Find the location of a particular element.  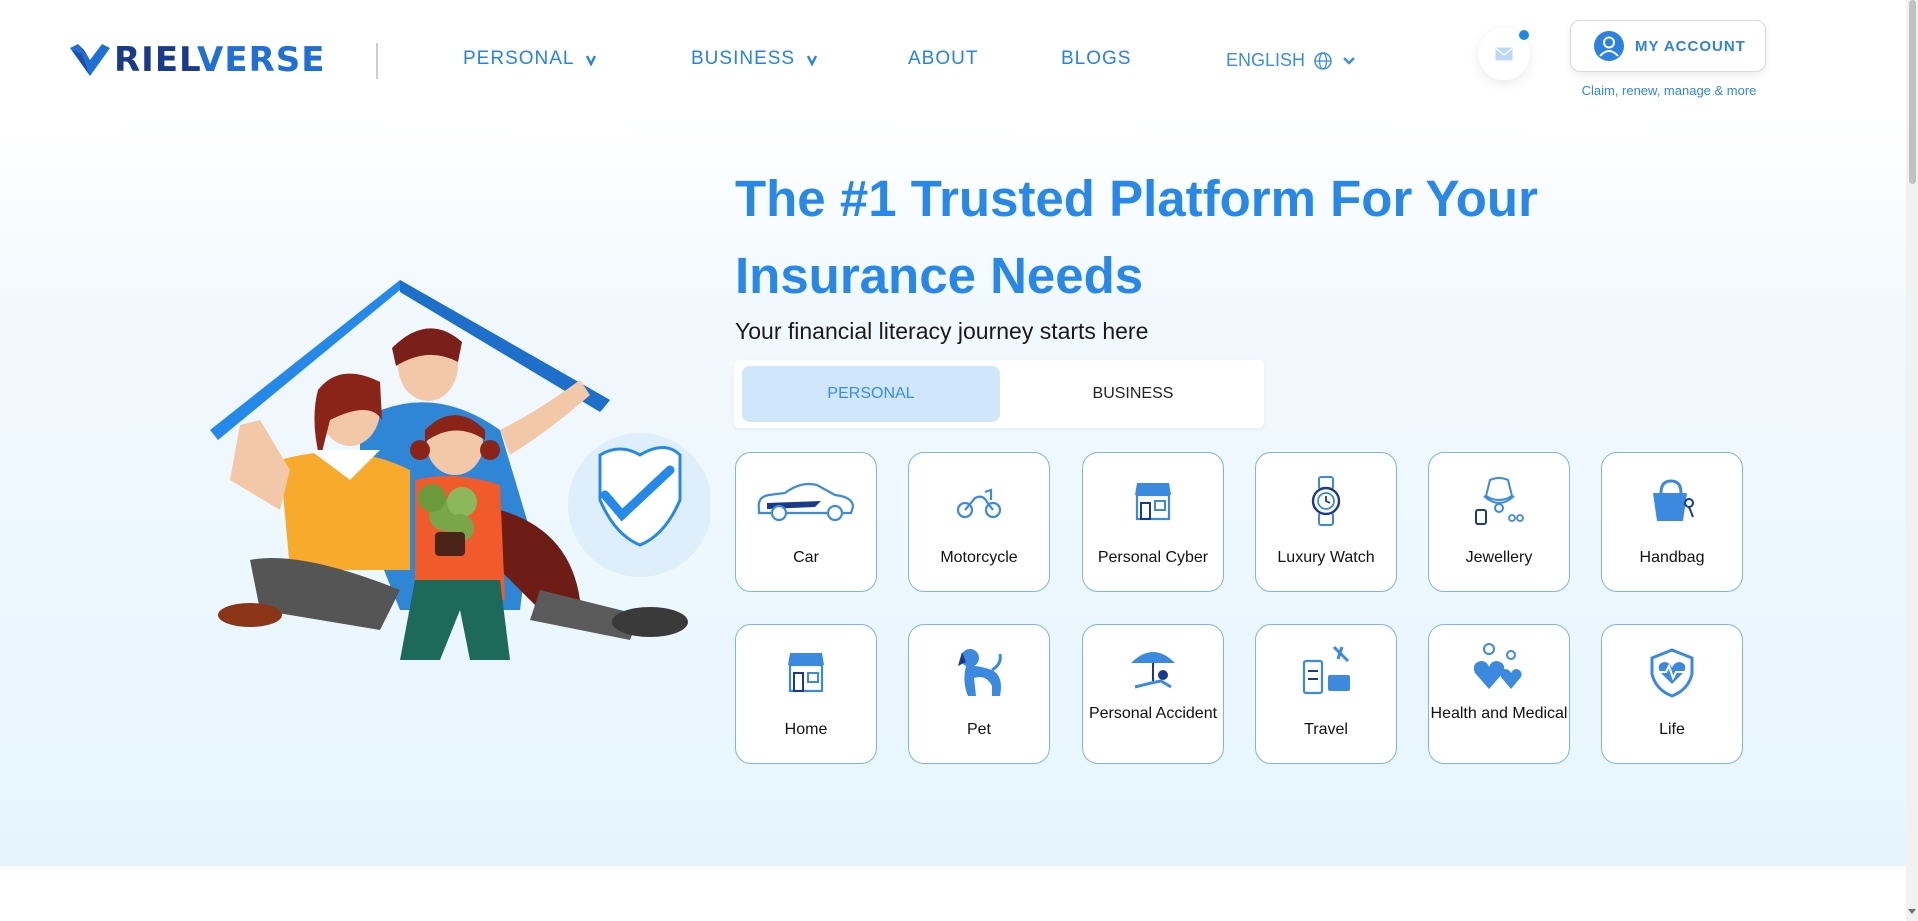

nav-about-label: ABOUT is located at coordinates (943, 58).